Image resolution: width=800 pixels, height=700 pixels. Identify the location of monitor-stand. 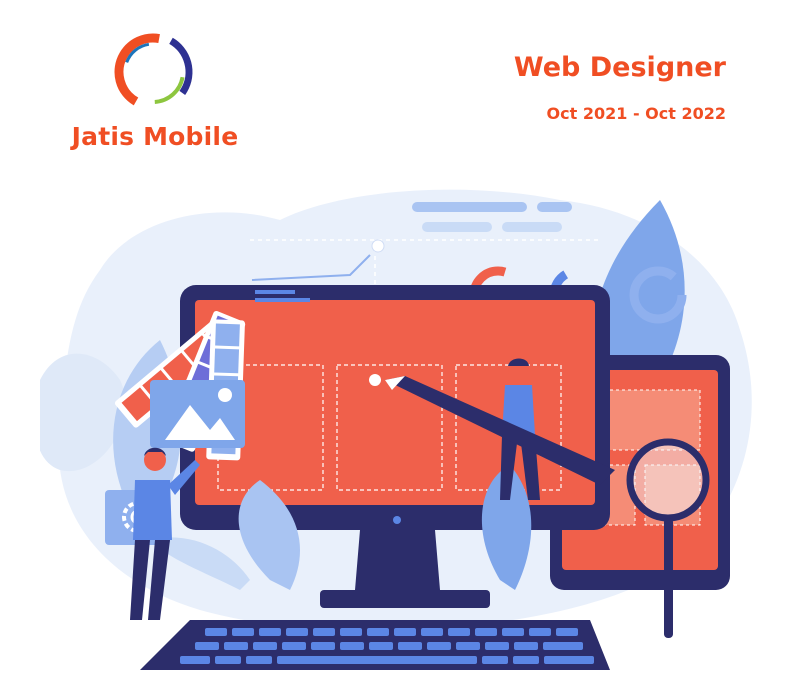
(397, 560).